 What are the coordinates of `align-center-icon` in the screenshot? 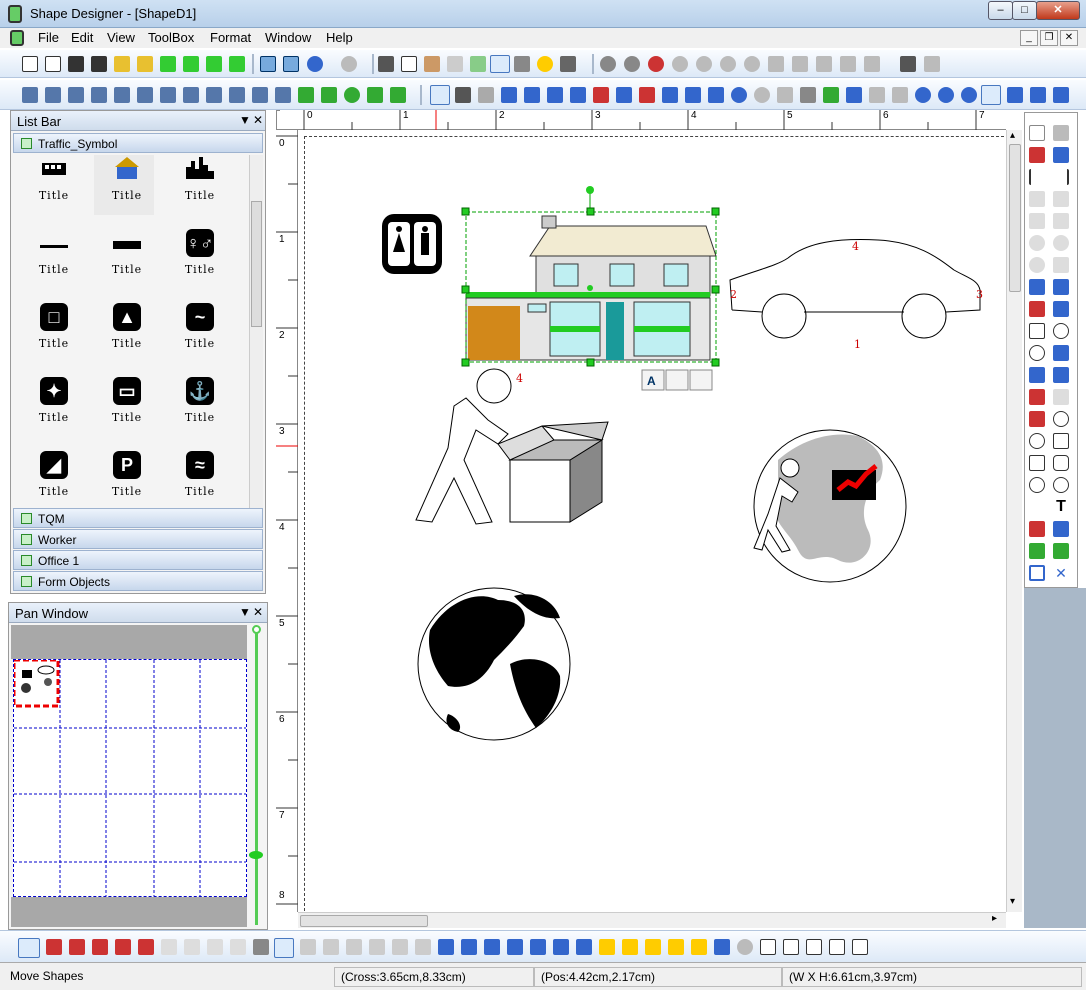 It's located at (331, 947).